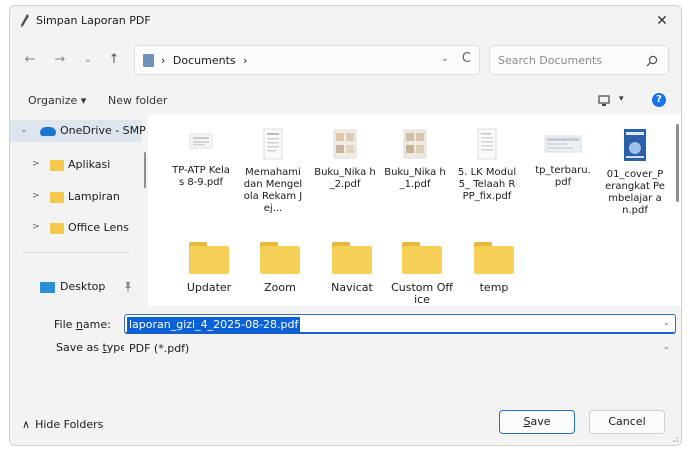  What do you see at coordinates (352, 268) in the screenshot?
I see `folder-item: Navicat` at bounding box center [352, 268].